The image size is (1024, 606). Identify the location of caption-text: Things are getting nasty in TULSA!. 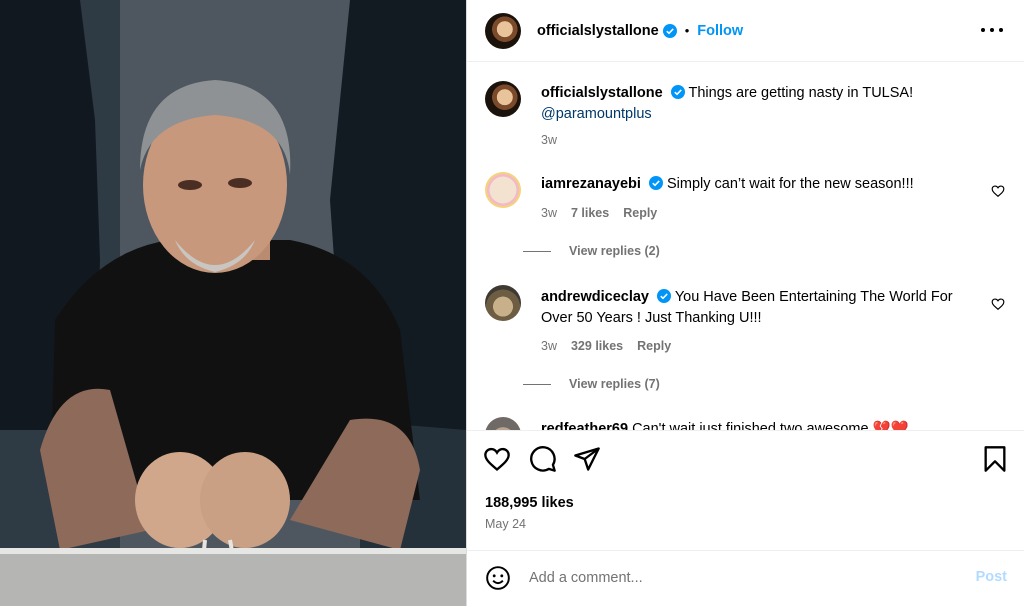
(801, 93).